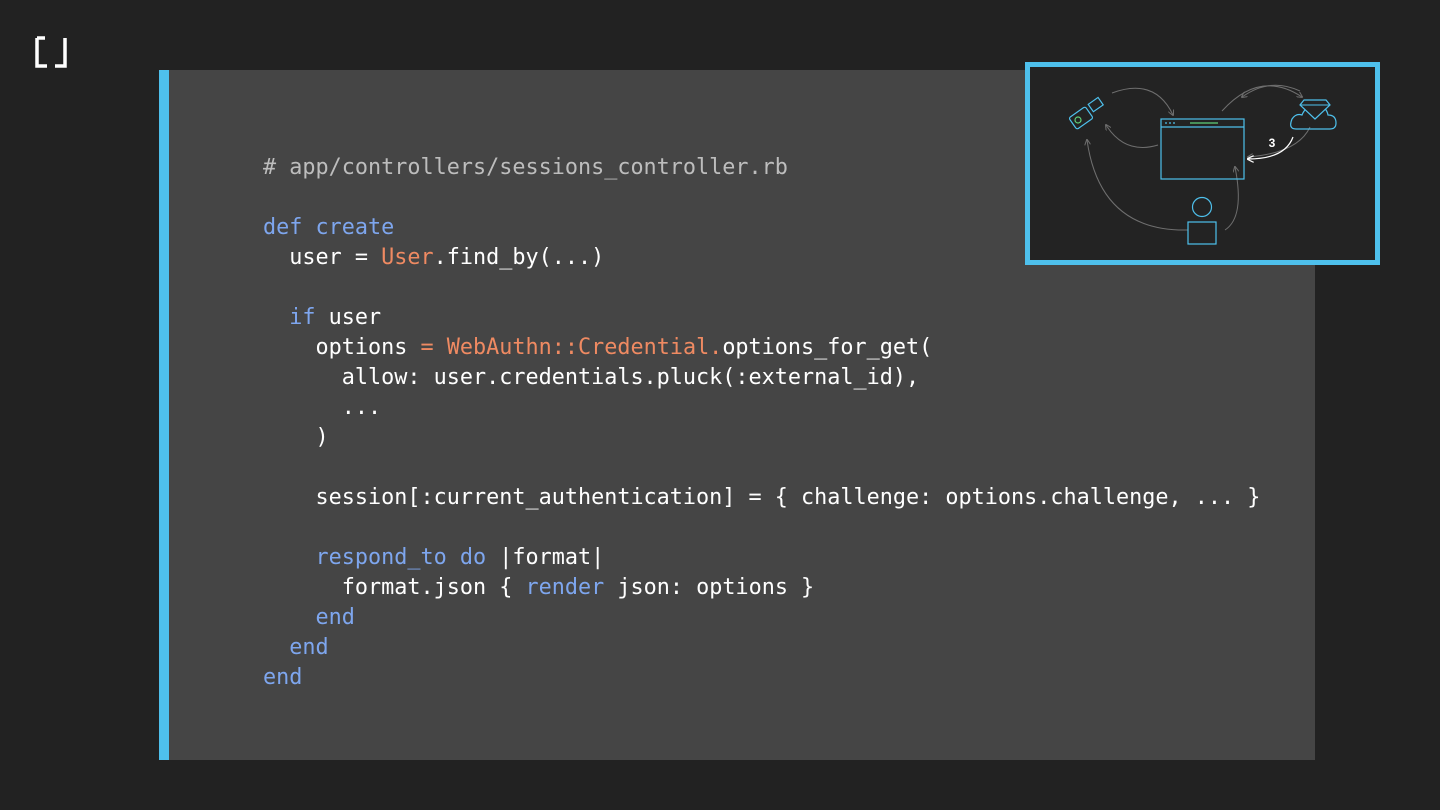 The width and height of the screenshot is (1440, 810). What do you see at coordinates (342, 347) in the screenshot?
I see `code-token: options` at bounding box center [342, 347].